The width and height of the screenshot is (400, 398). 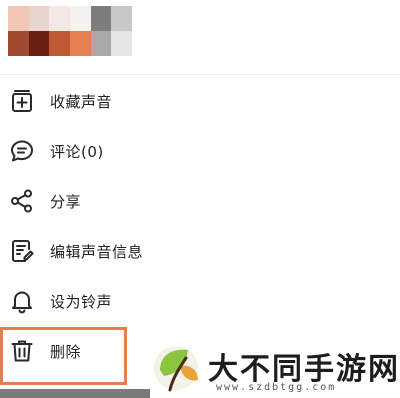 What do you see at coordinates (77, 152) in the screenshot?
I see `menu-item-label: 评论(0)` at bounding box center [77, 152].